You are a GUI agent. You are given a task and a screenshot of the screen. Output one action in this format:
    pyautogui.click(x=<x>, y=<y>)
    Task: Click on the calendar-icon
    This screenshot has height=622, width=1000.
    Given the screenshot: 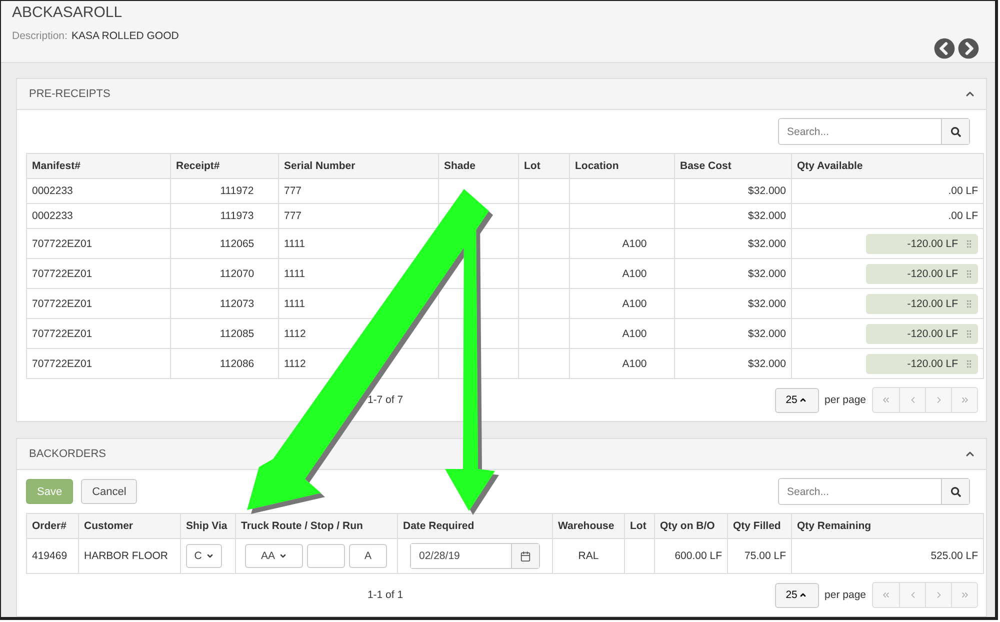 What is the action you would take?
    pyautogui.click(x=525, y=556)
    